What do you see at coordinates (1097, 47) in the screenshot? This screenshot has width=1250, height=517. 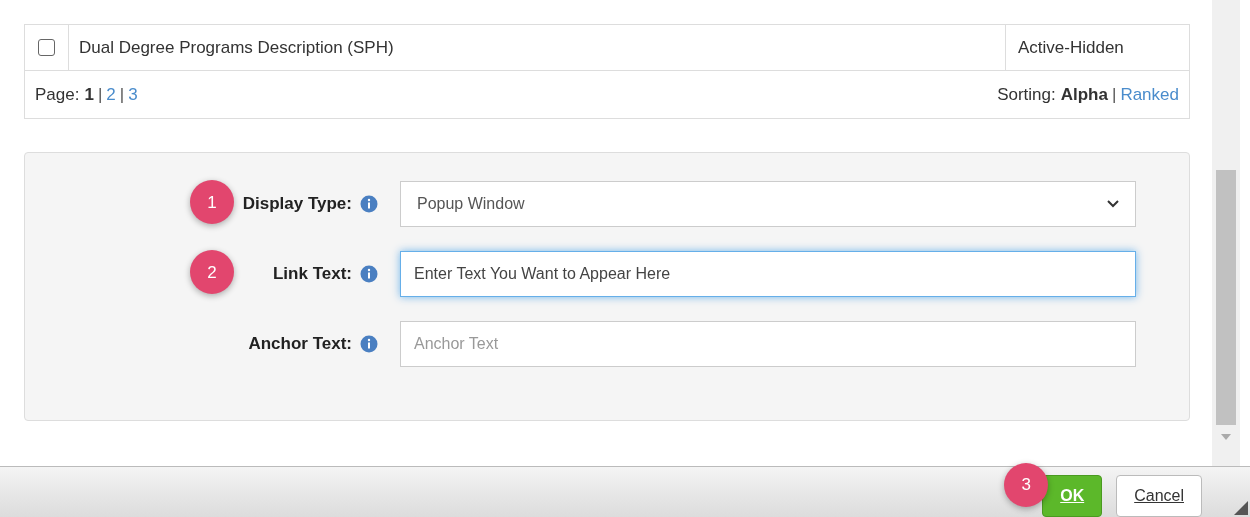 I see `table-cell: Active-Hidden` at bounding box center [1097, 47].